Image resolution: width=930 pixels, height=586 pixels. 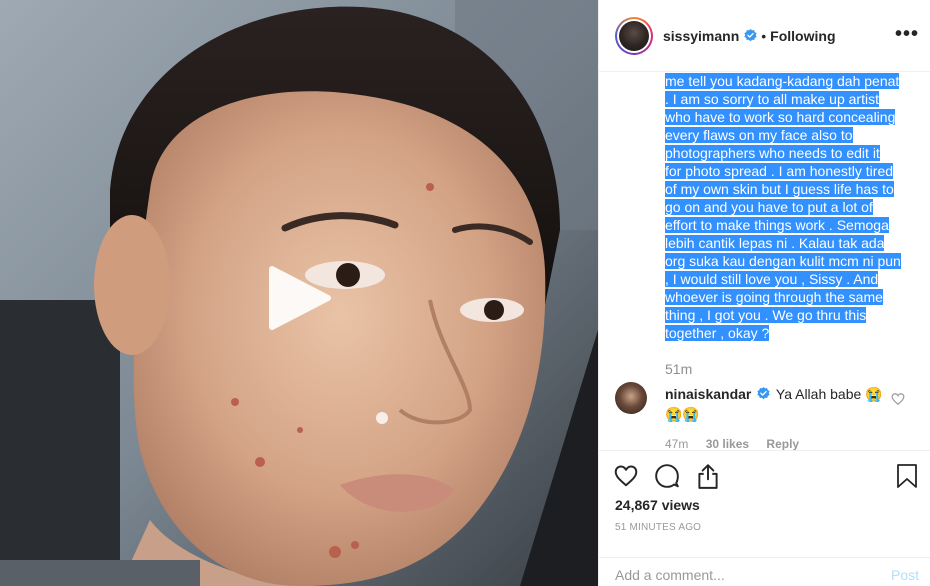 I want to click on post-header: sissyimann • Following •••, so click(x=764, y=36).